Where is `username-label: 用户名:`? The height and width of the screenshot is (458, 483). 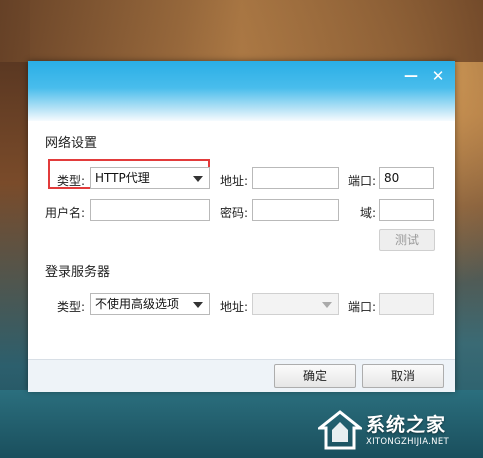 username-label: 用户名: is located at coordinates (65, 213).